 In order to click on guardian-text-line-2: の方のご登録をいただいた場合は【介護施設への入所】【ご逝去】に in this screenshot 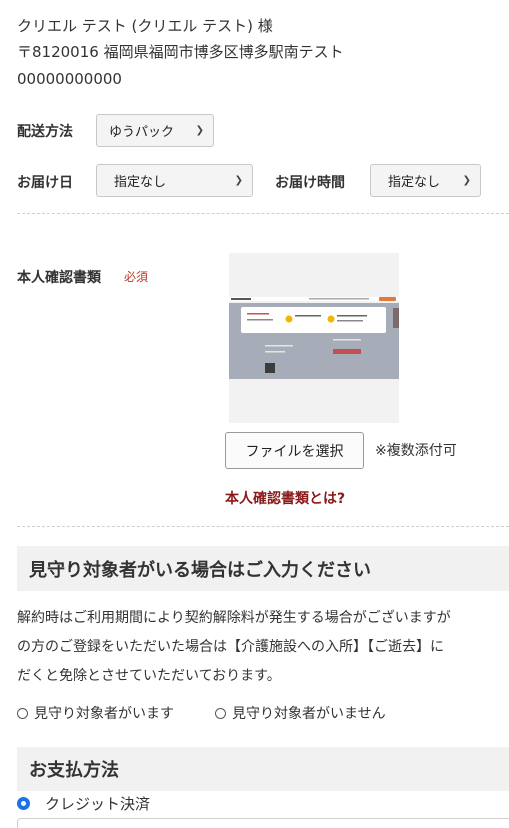, I will do `click(230, 647)`.